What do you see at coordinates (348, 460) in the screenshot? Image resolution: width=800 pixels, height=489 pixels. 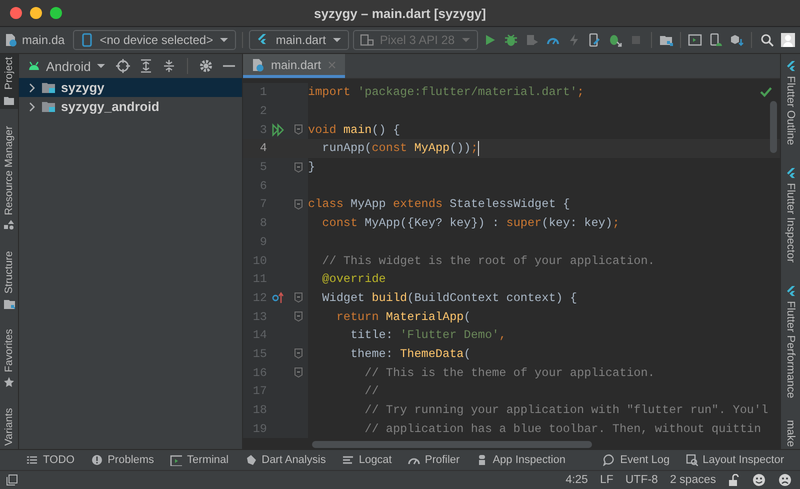 I see `log-icon` at bounding box center [348, 460].